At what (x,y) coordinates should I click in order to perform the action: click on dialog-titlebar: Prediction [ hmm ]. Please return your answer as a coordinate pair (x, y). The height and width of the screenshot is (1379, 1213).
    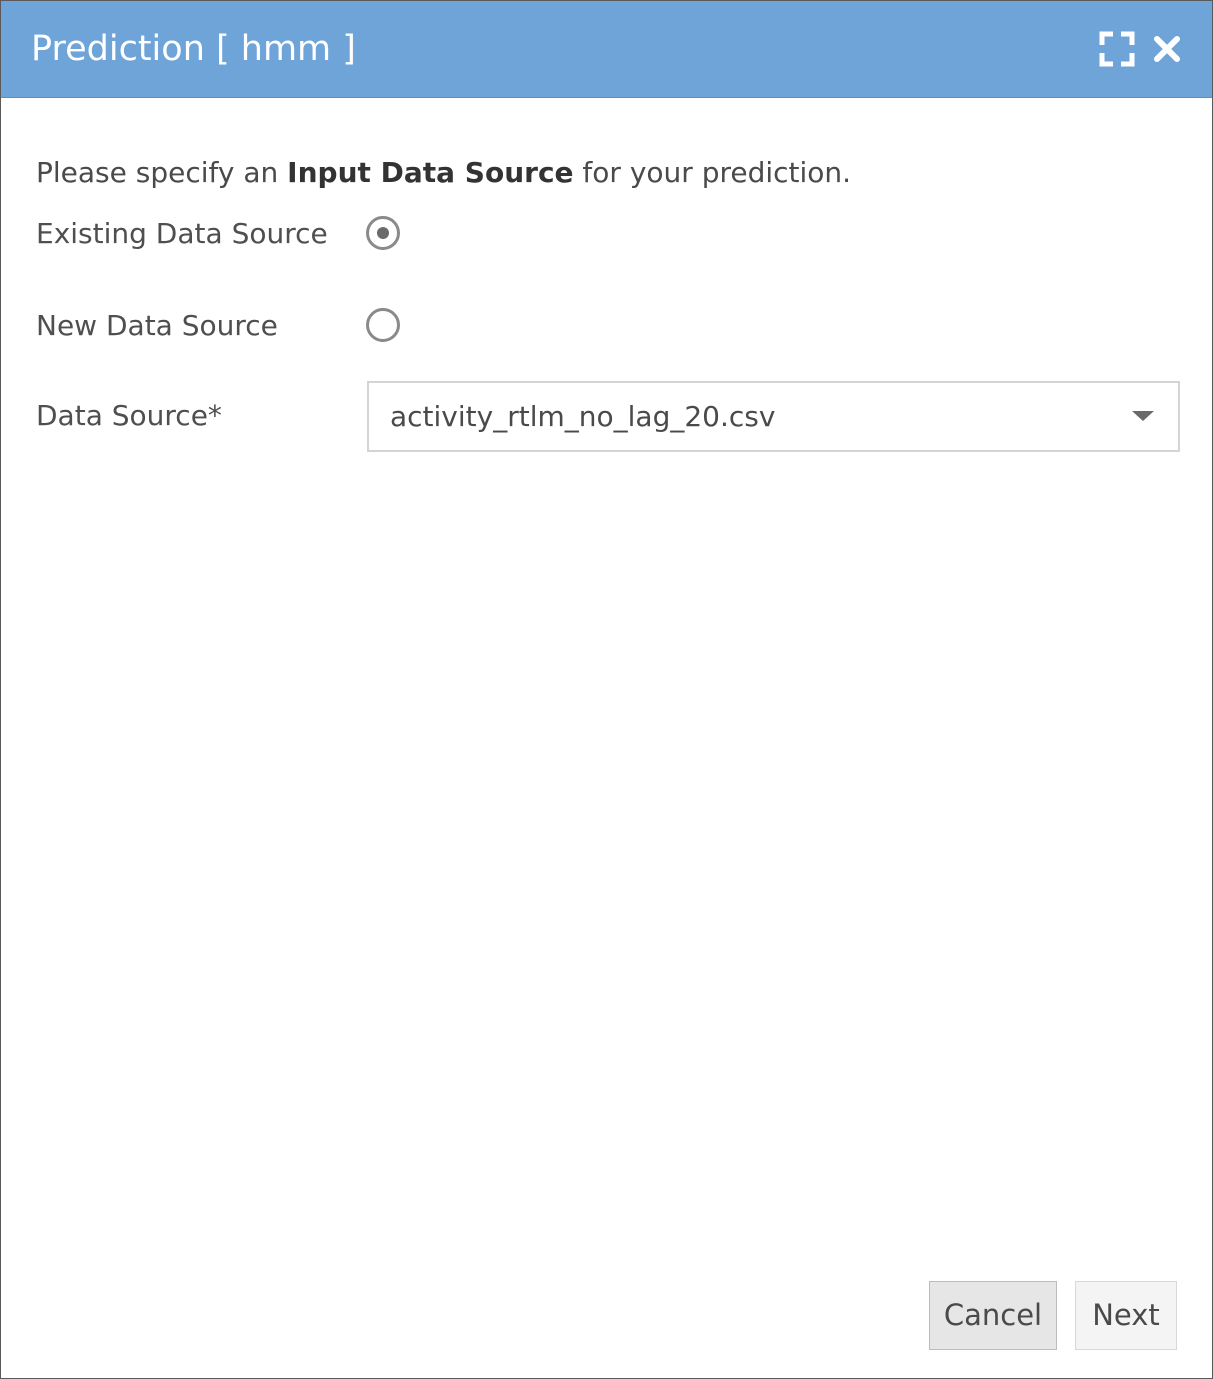
    Looking at the image, I should click on (606, 49).